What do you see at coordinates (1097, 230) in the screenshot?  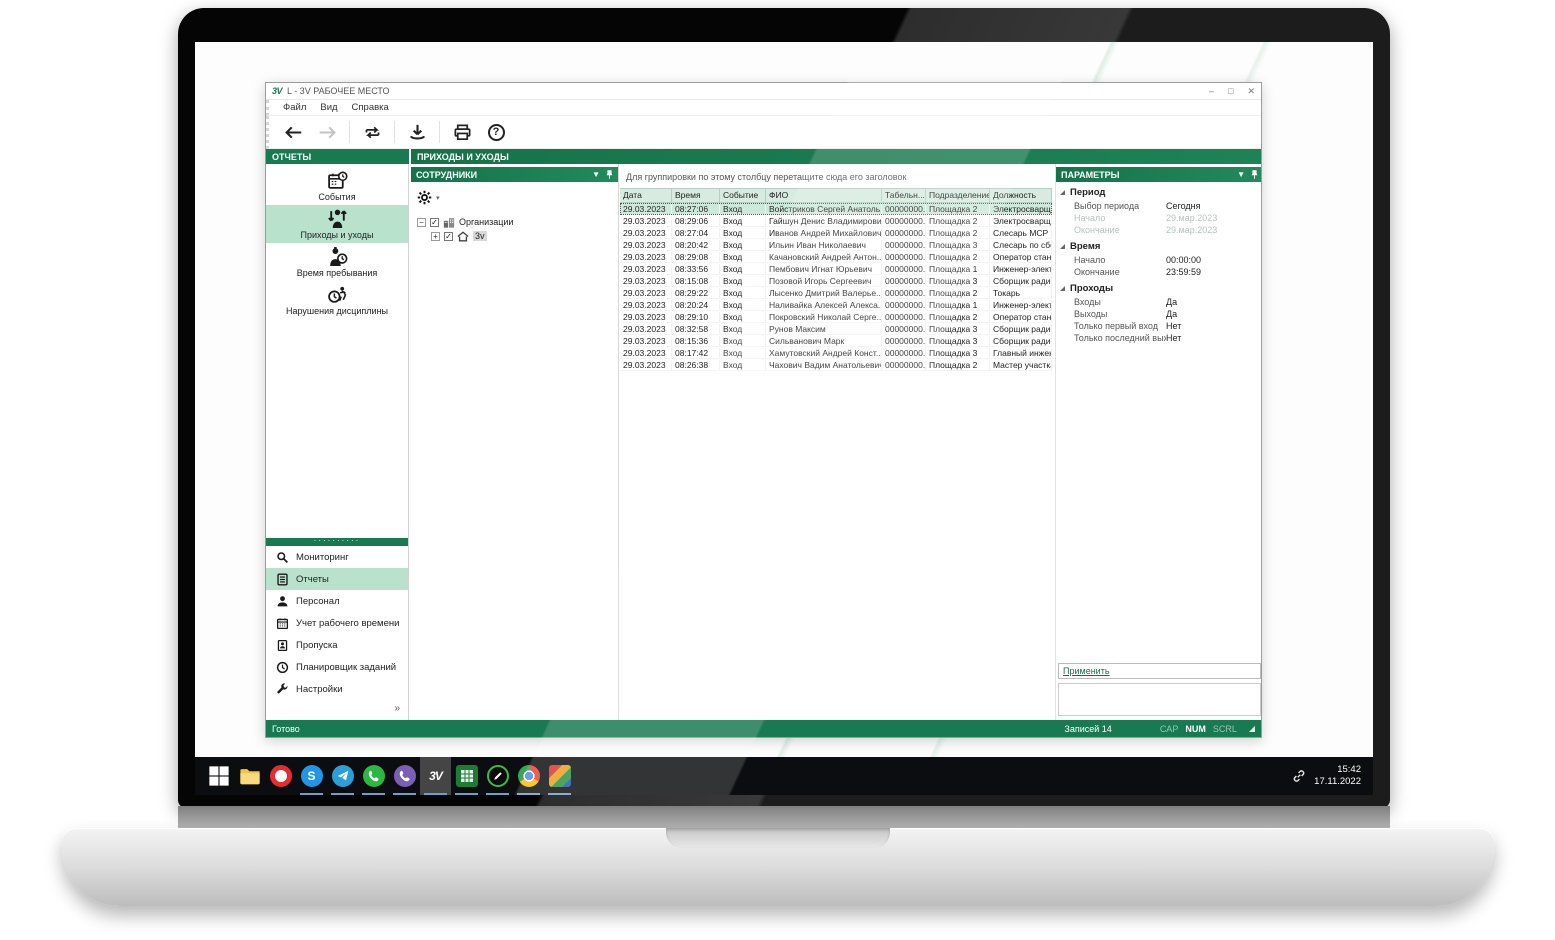 I see `param-label: Окончание` at bounding box center [1097, 230].